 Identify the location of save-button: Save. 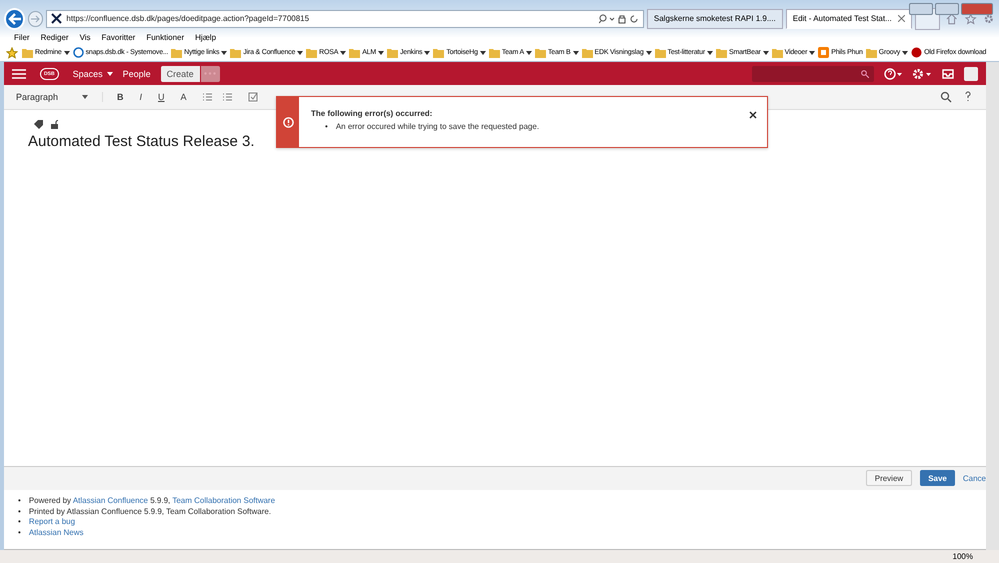
(937, 478).